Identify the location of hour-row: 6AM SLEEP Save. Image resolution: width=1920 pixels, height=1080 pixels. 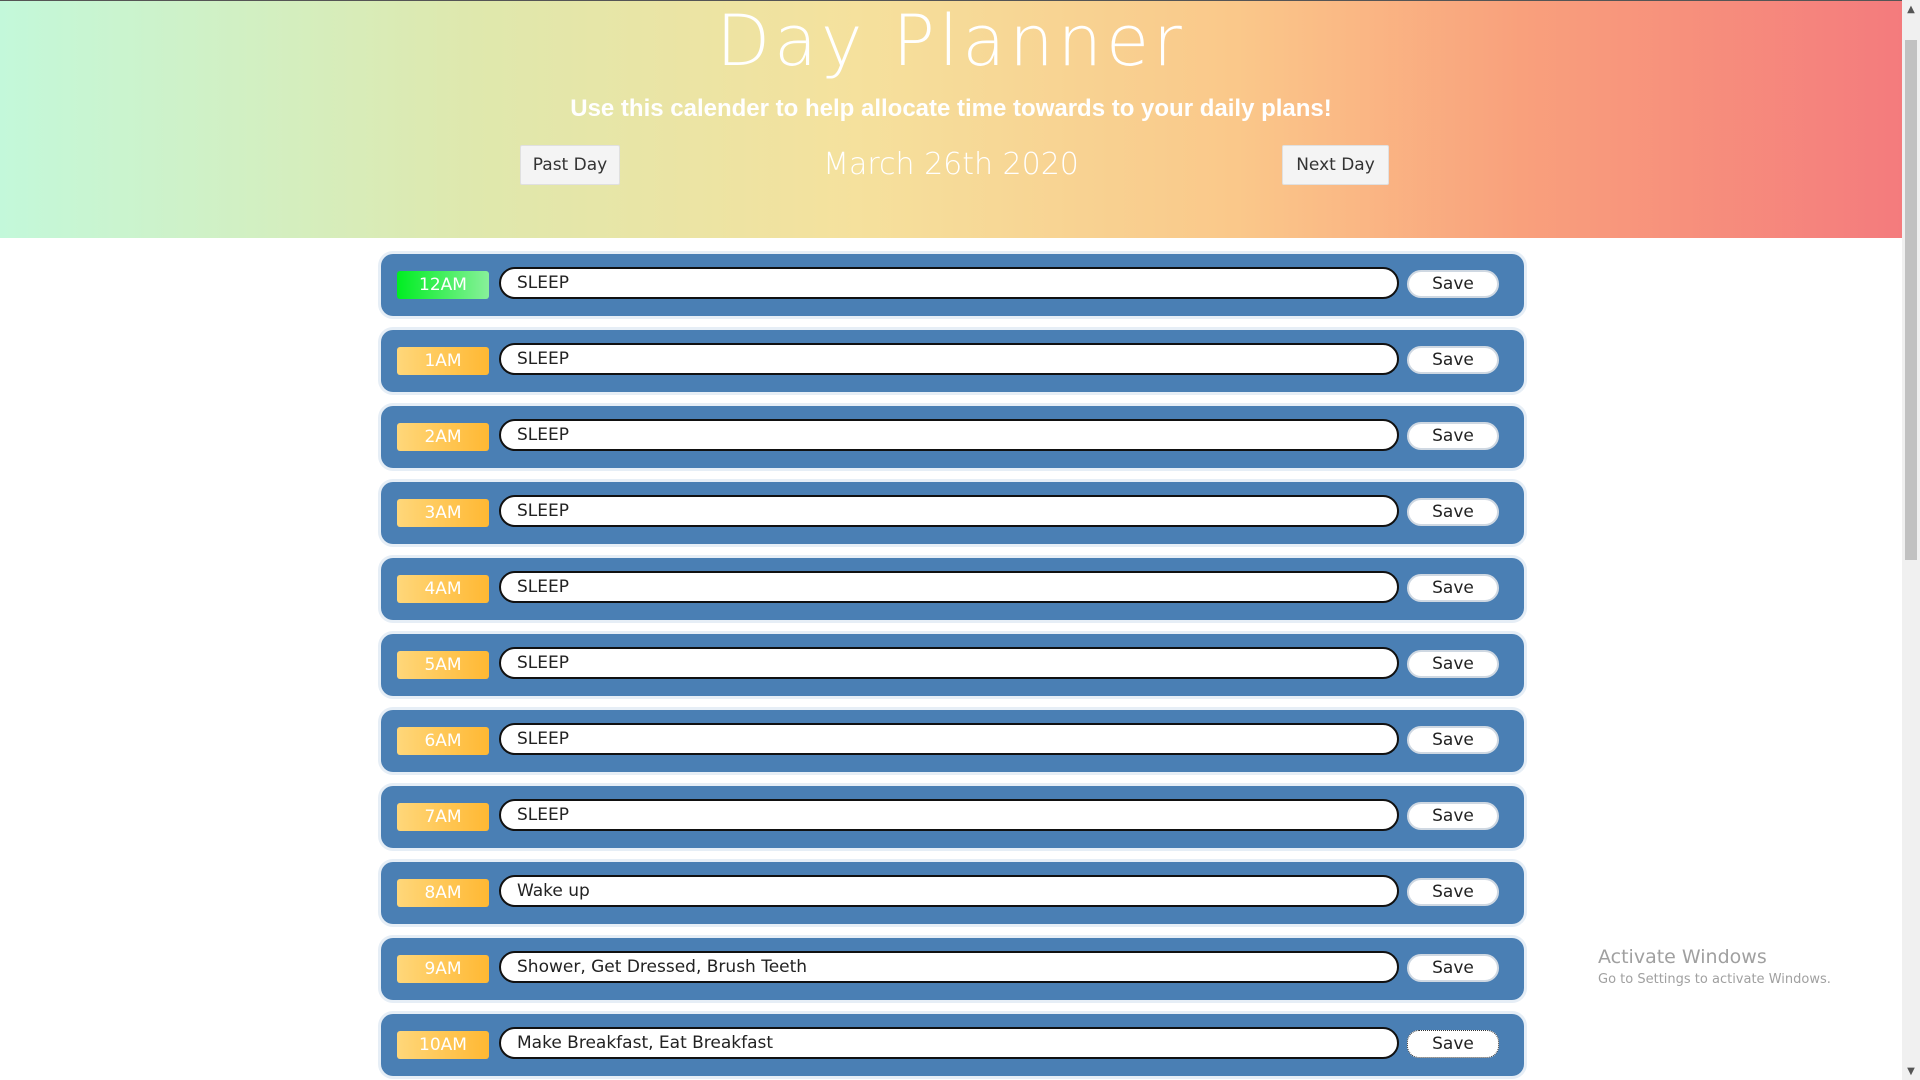
(952, 741).